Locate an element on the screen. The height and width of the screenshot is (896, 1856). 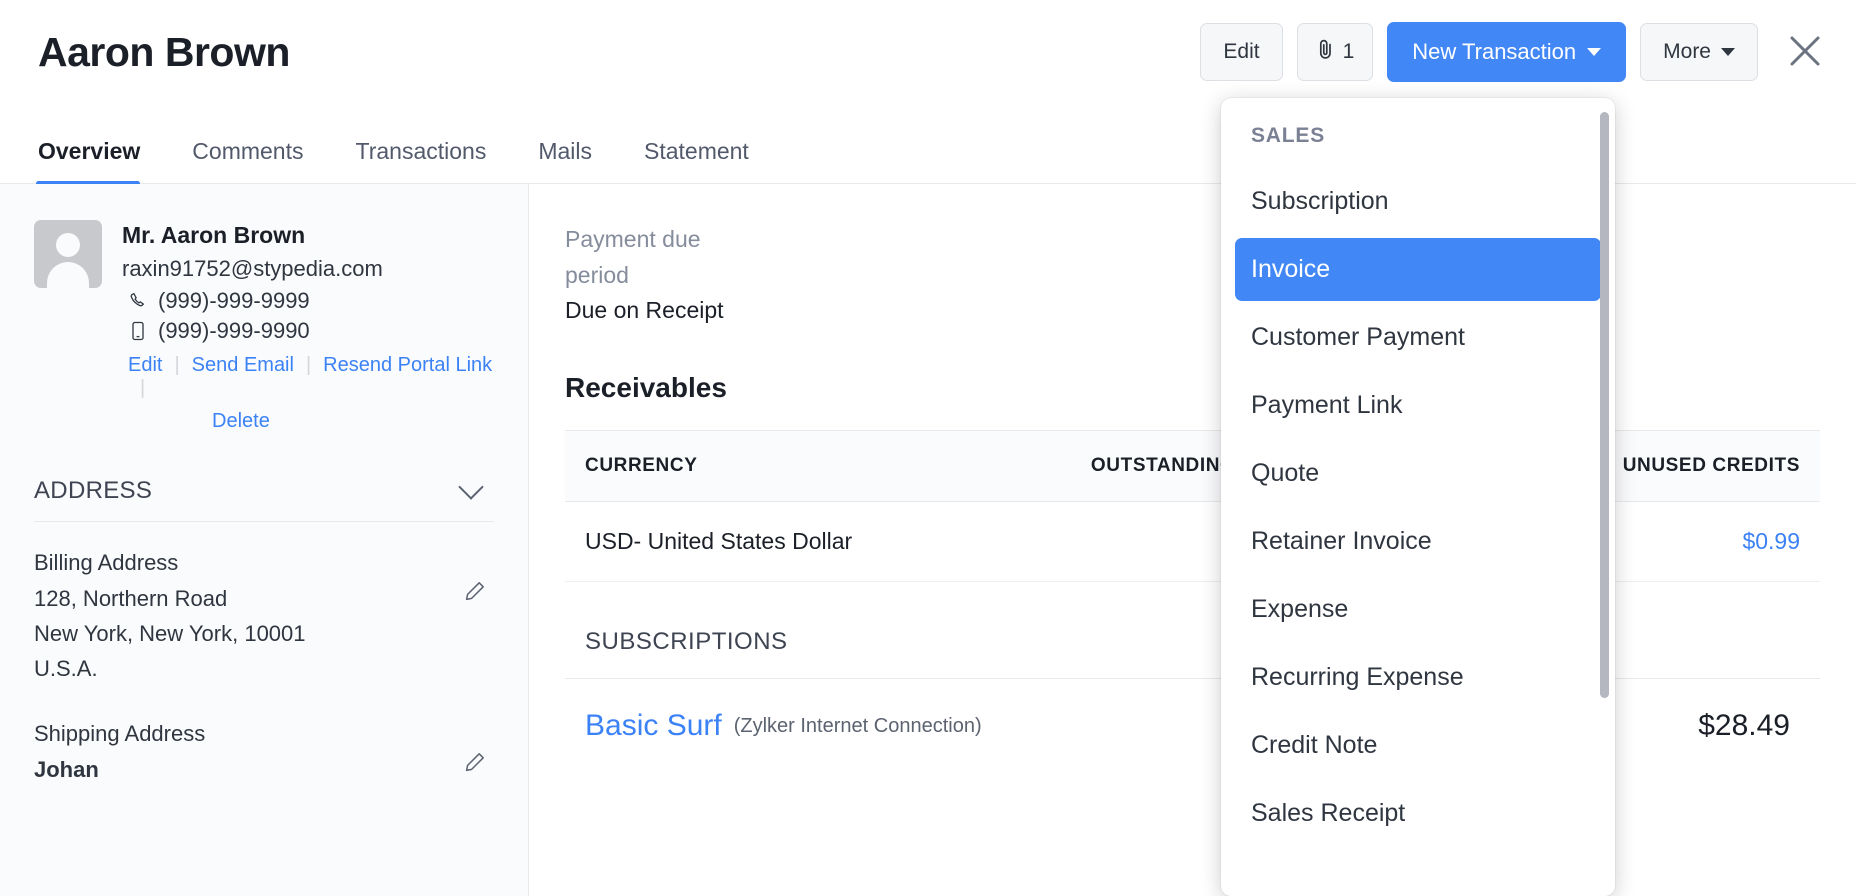
menu-item-recurring-expense: Recurring Expense is located at coordinates (1418, 677).